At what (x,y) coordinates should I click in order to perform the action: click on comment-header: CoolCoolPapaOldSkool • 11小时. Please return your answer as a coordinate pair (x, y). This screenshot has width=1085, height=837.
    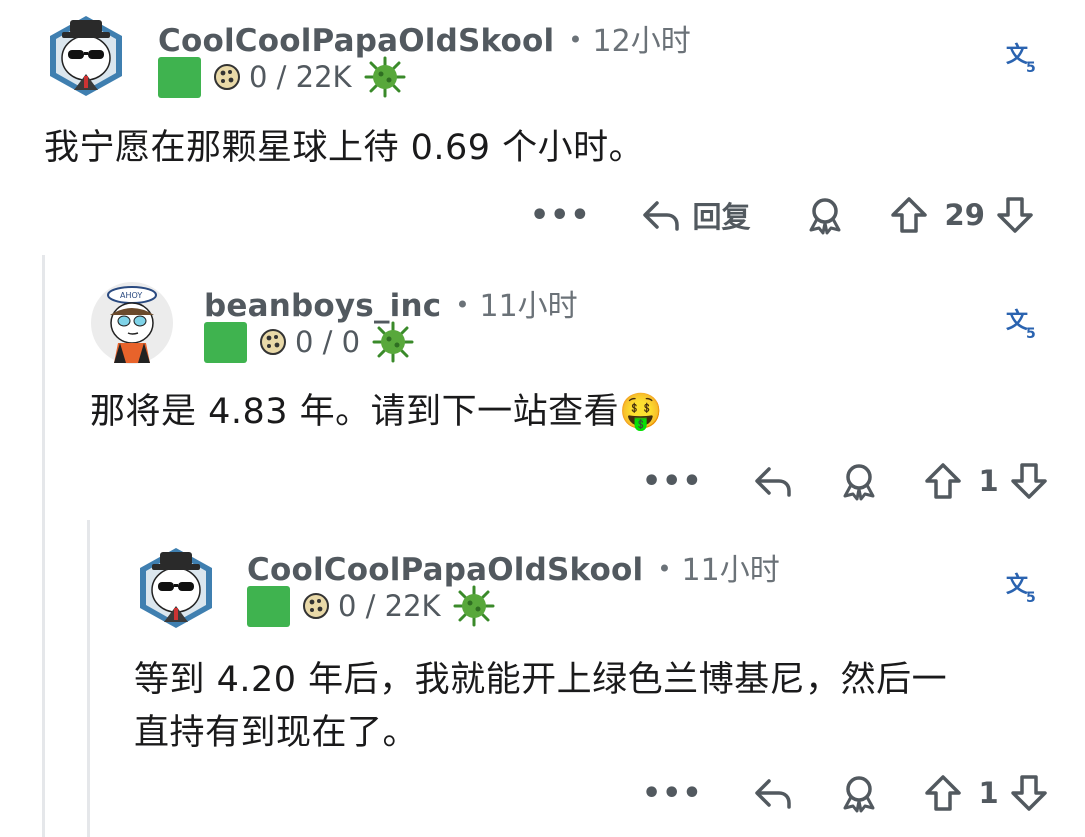
    Looking at the image, I should click on (513, 567).